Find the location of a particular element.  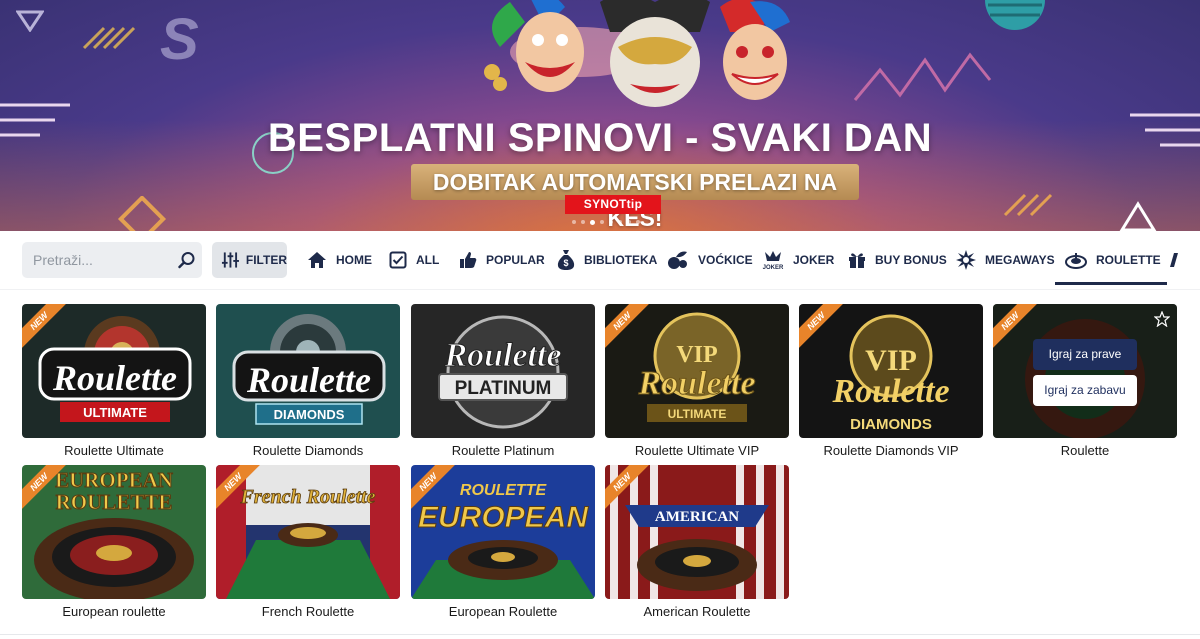

nav-item-joker: JOKER JOKER is located at coordinates (798, 260).